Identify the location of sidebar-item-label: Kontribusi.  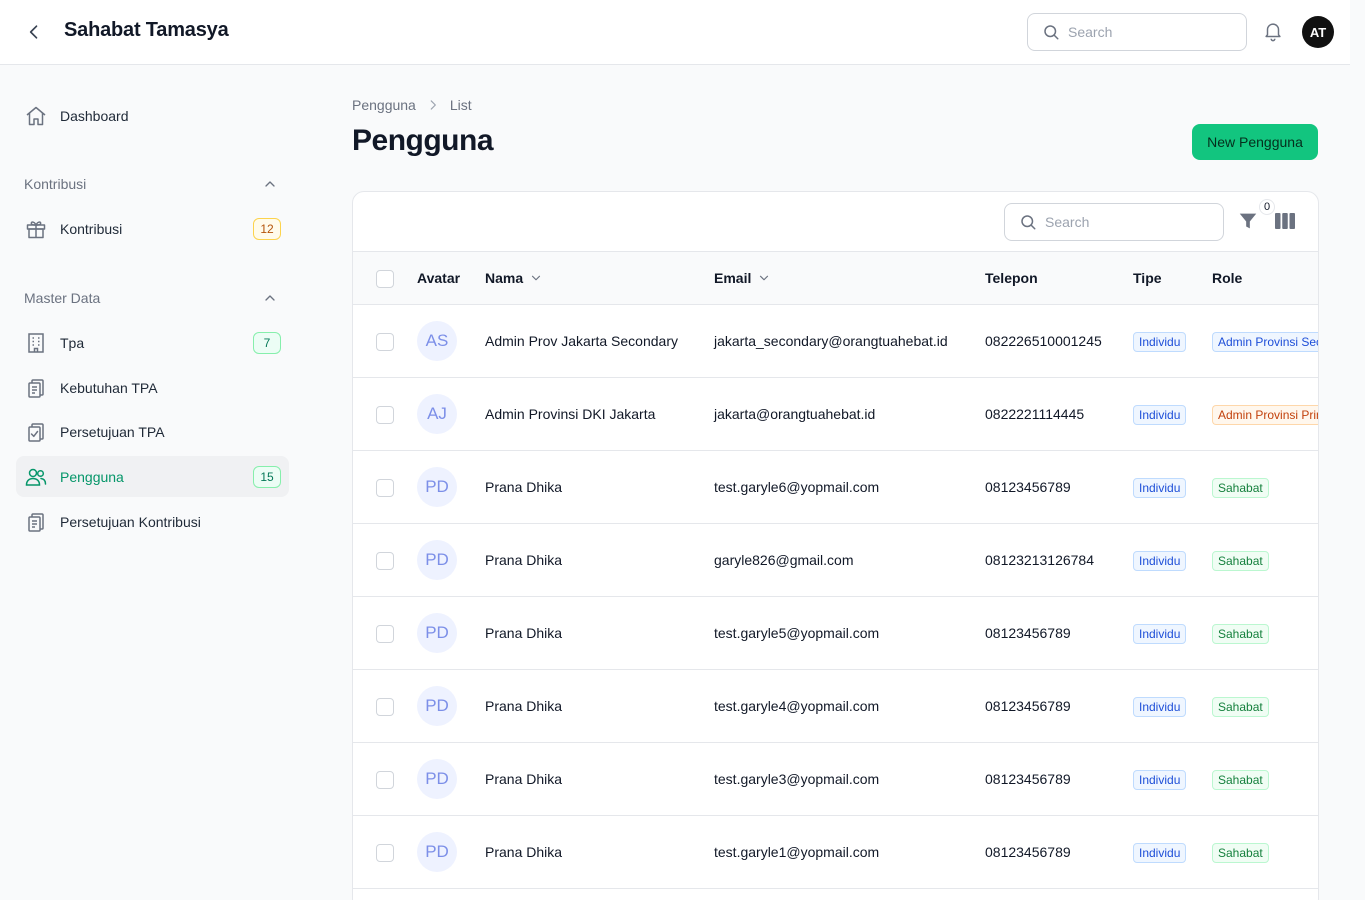
(91, 228).